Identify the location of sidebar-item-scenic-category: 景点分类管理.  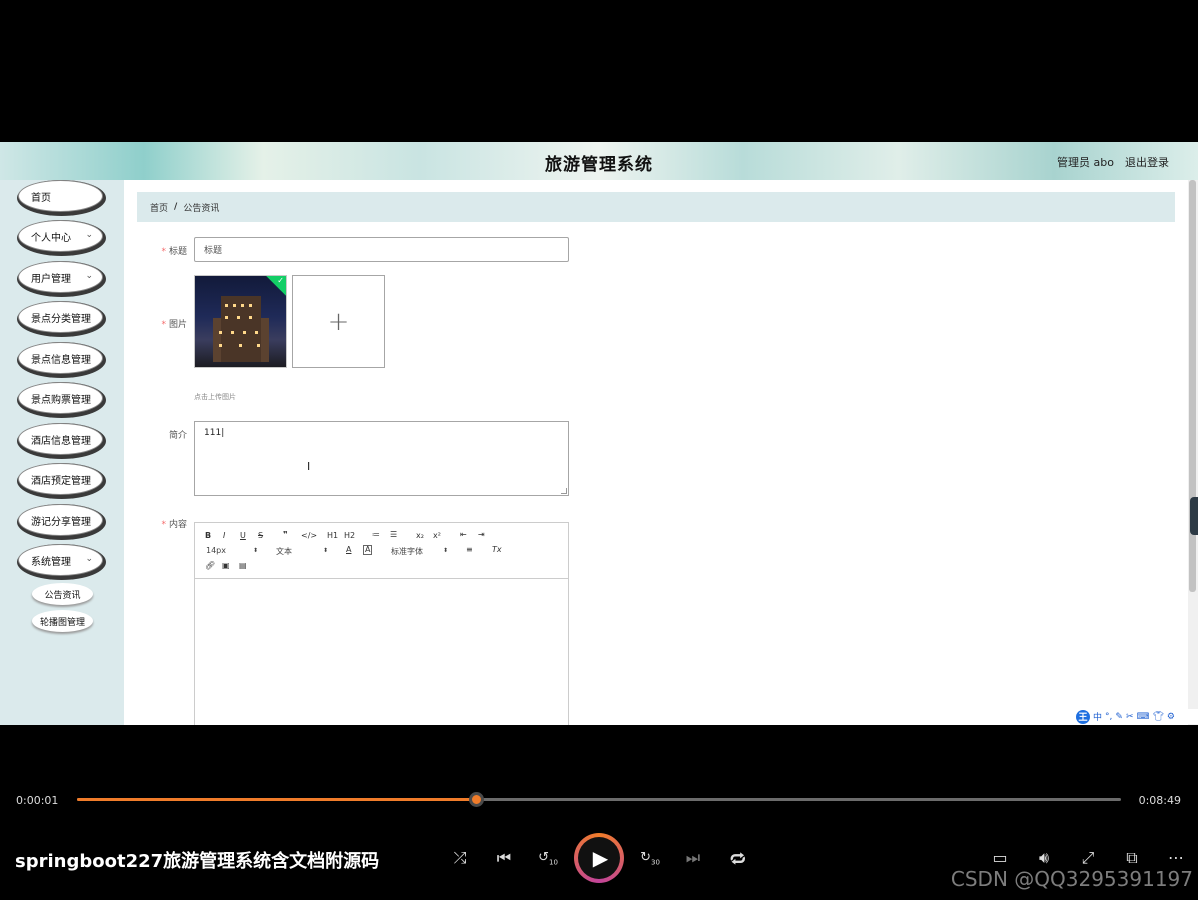
(60, 317).